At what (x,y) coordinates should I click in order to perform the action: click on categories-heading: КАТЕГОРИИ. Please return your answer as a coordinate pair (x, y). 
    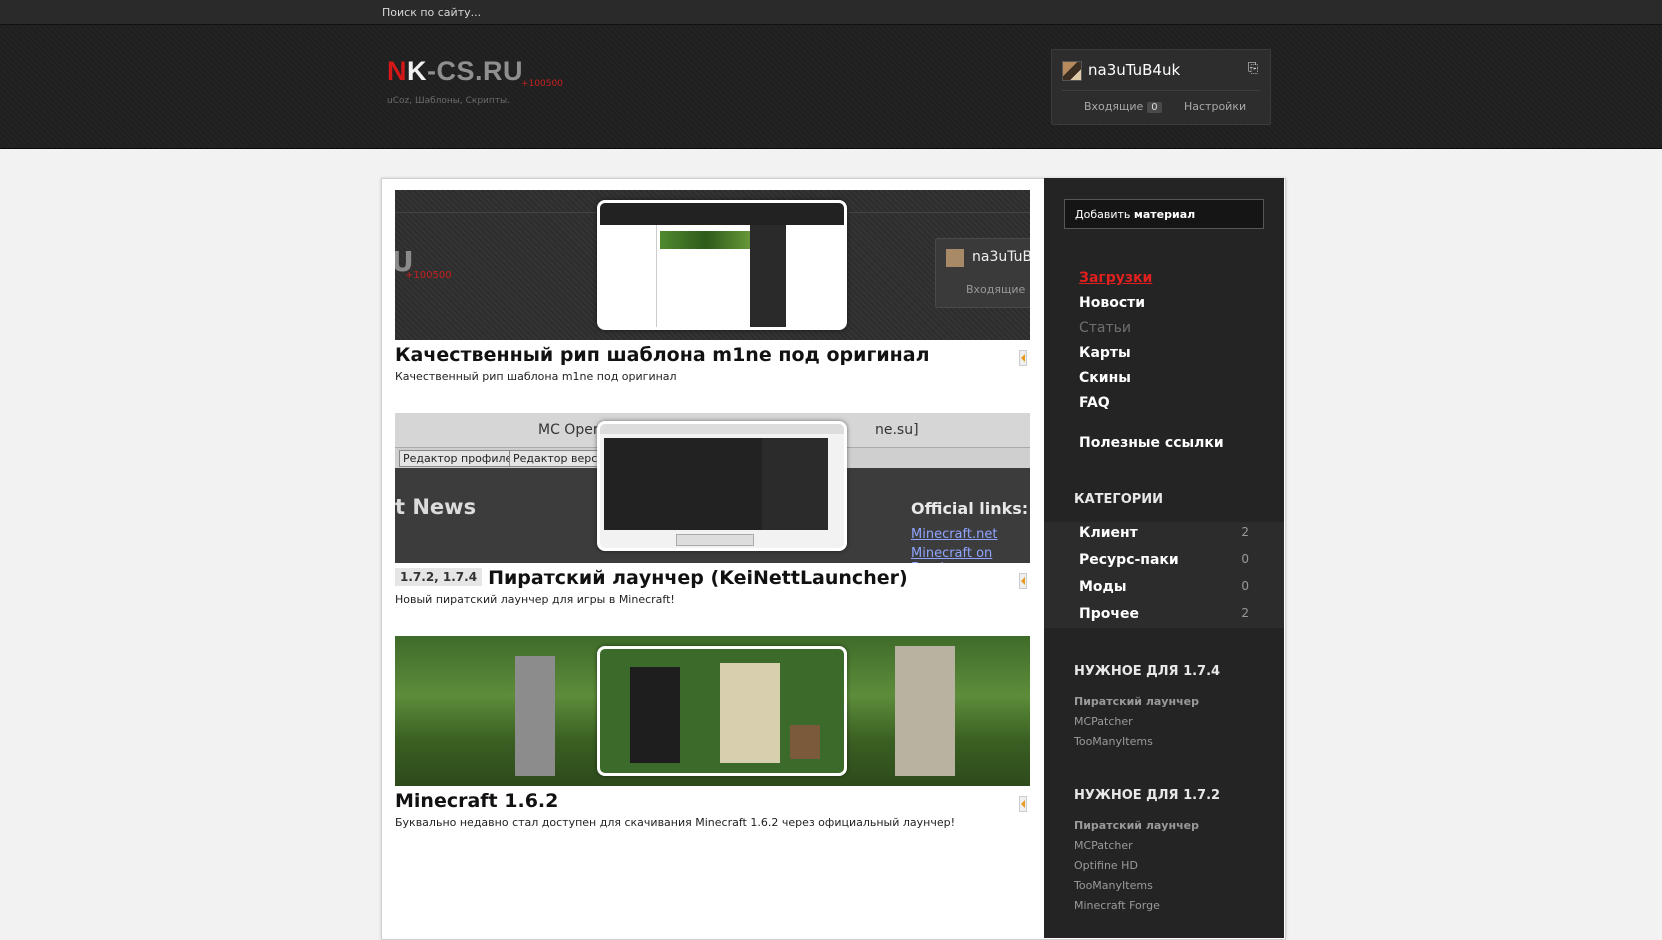
    Looking at the image, I should click on (1119, 499).